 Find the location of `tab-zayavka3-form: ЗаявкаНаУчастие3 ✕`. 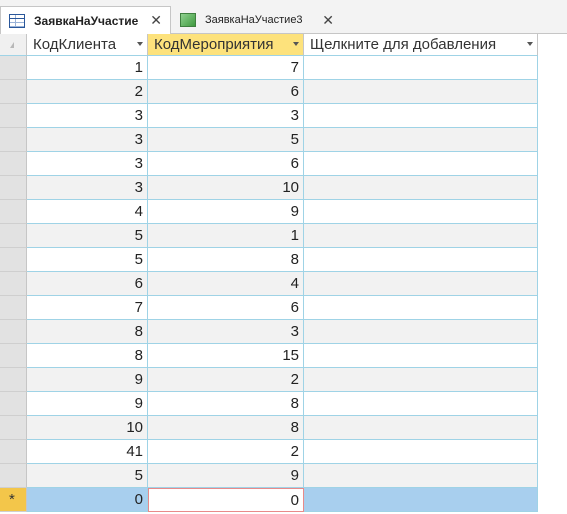

tab-zayavka3-form: ЗаявкаНаУчастие3 ✕ is located at coordinates (257, 20).